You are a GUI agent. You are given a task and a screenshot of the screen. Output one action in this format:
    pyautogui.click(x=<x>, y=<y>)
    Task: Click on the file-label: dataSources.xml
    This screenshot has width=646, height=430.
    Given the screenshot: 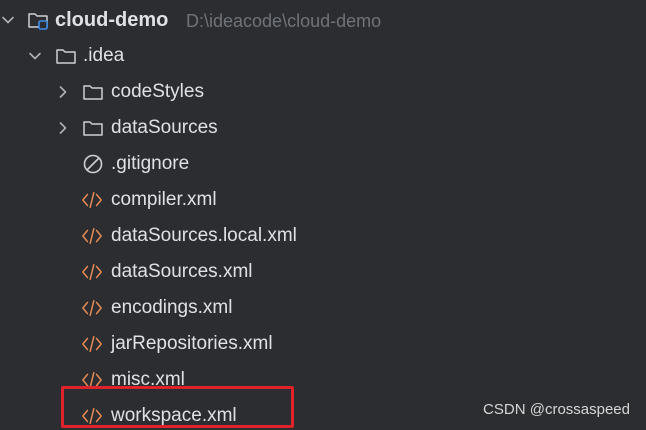 What is the action you would take?
    pyautogui.click(x=182, y=271)
    